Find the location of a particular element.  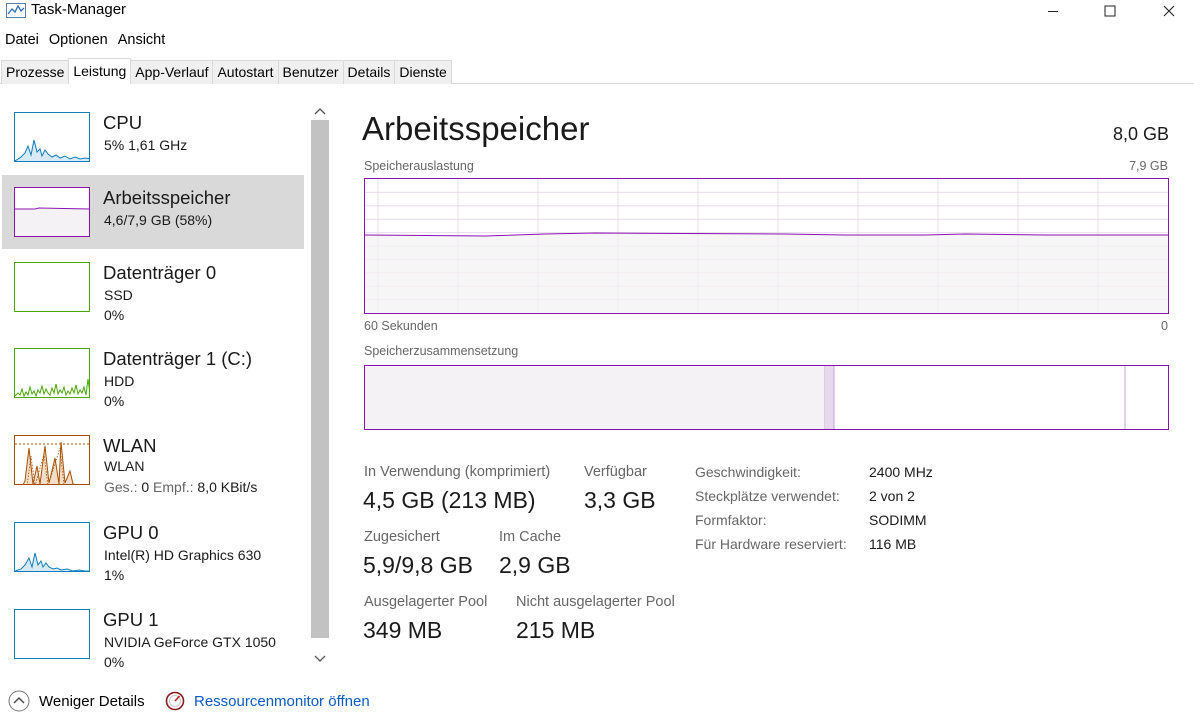

nonpaged-pool-label: Nicht ausgelagerter Pool is located at coordinates (595, 602).